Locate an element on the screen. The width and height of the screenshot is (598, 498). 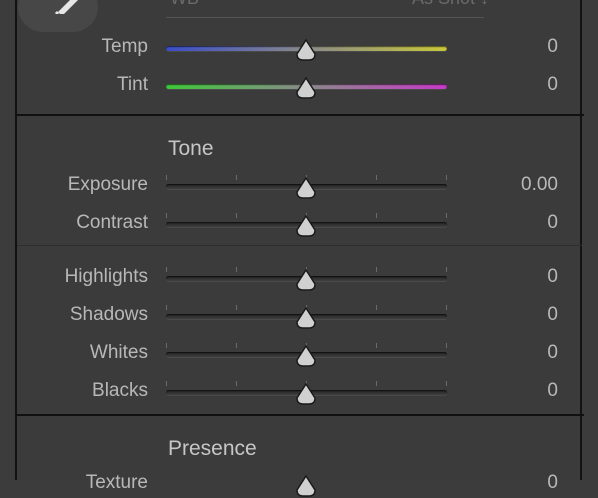
slider-value-contrast: 0 is located at coordinates (552, 223).